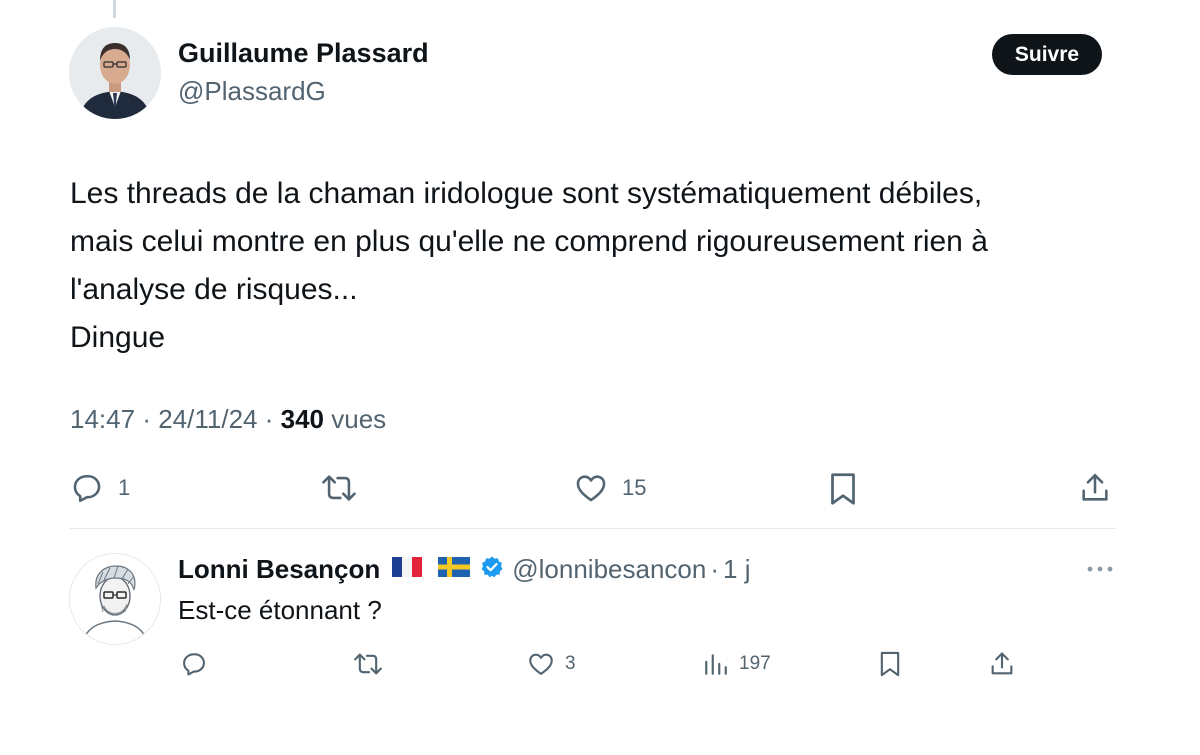  I want to click on reply-retweet-button, so click(368, 664).